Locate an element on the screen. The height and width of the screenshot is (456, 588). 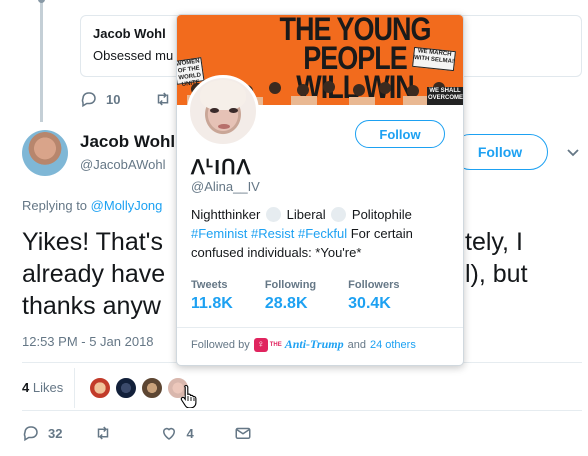
tweet-text-line2-end: l), but is located at coordinates (496, 274).